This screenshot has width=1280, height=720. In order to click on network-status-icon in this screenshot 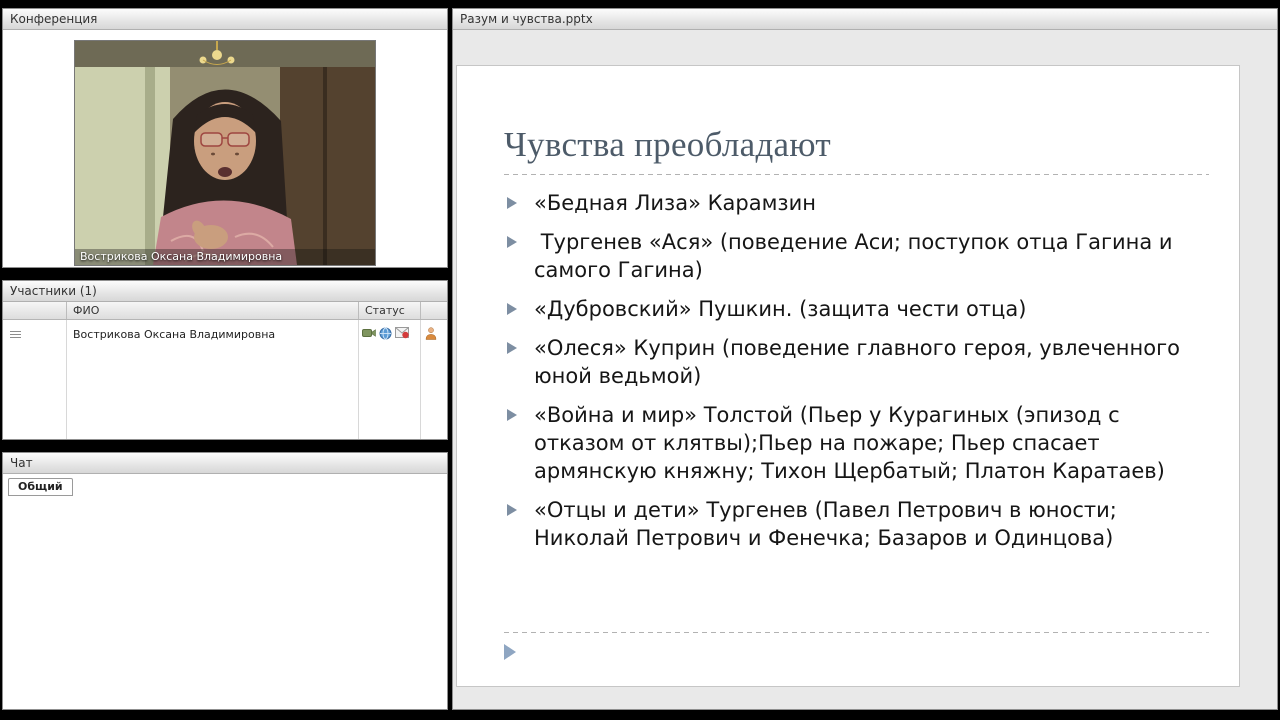, I will do `click(385, 333)`.